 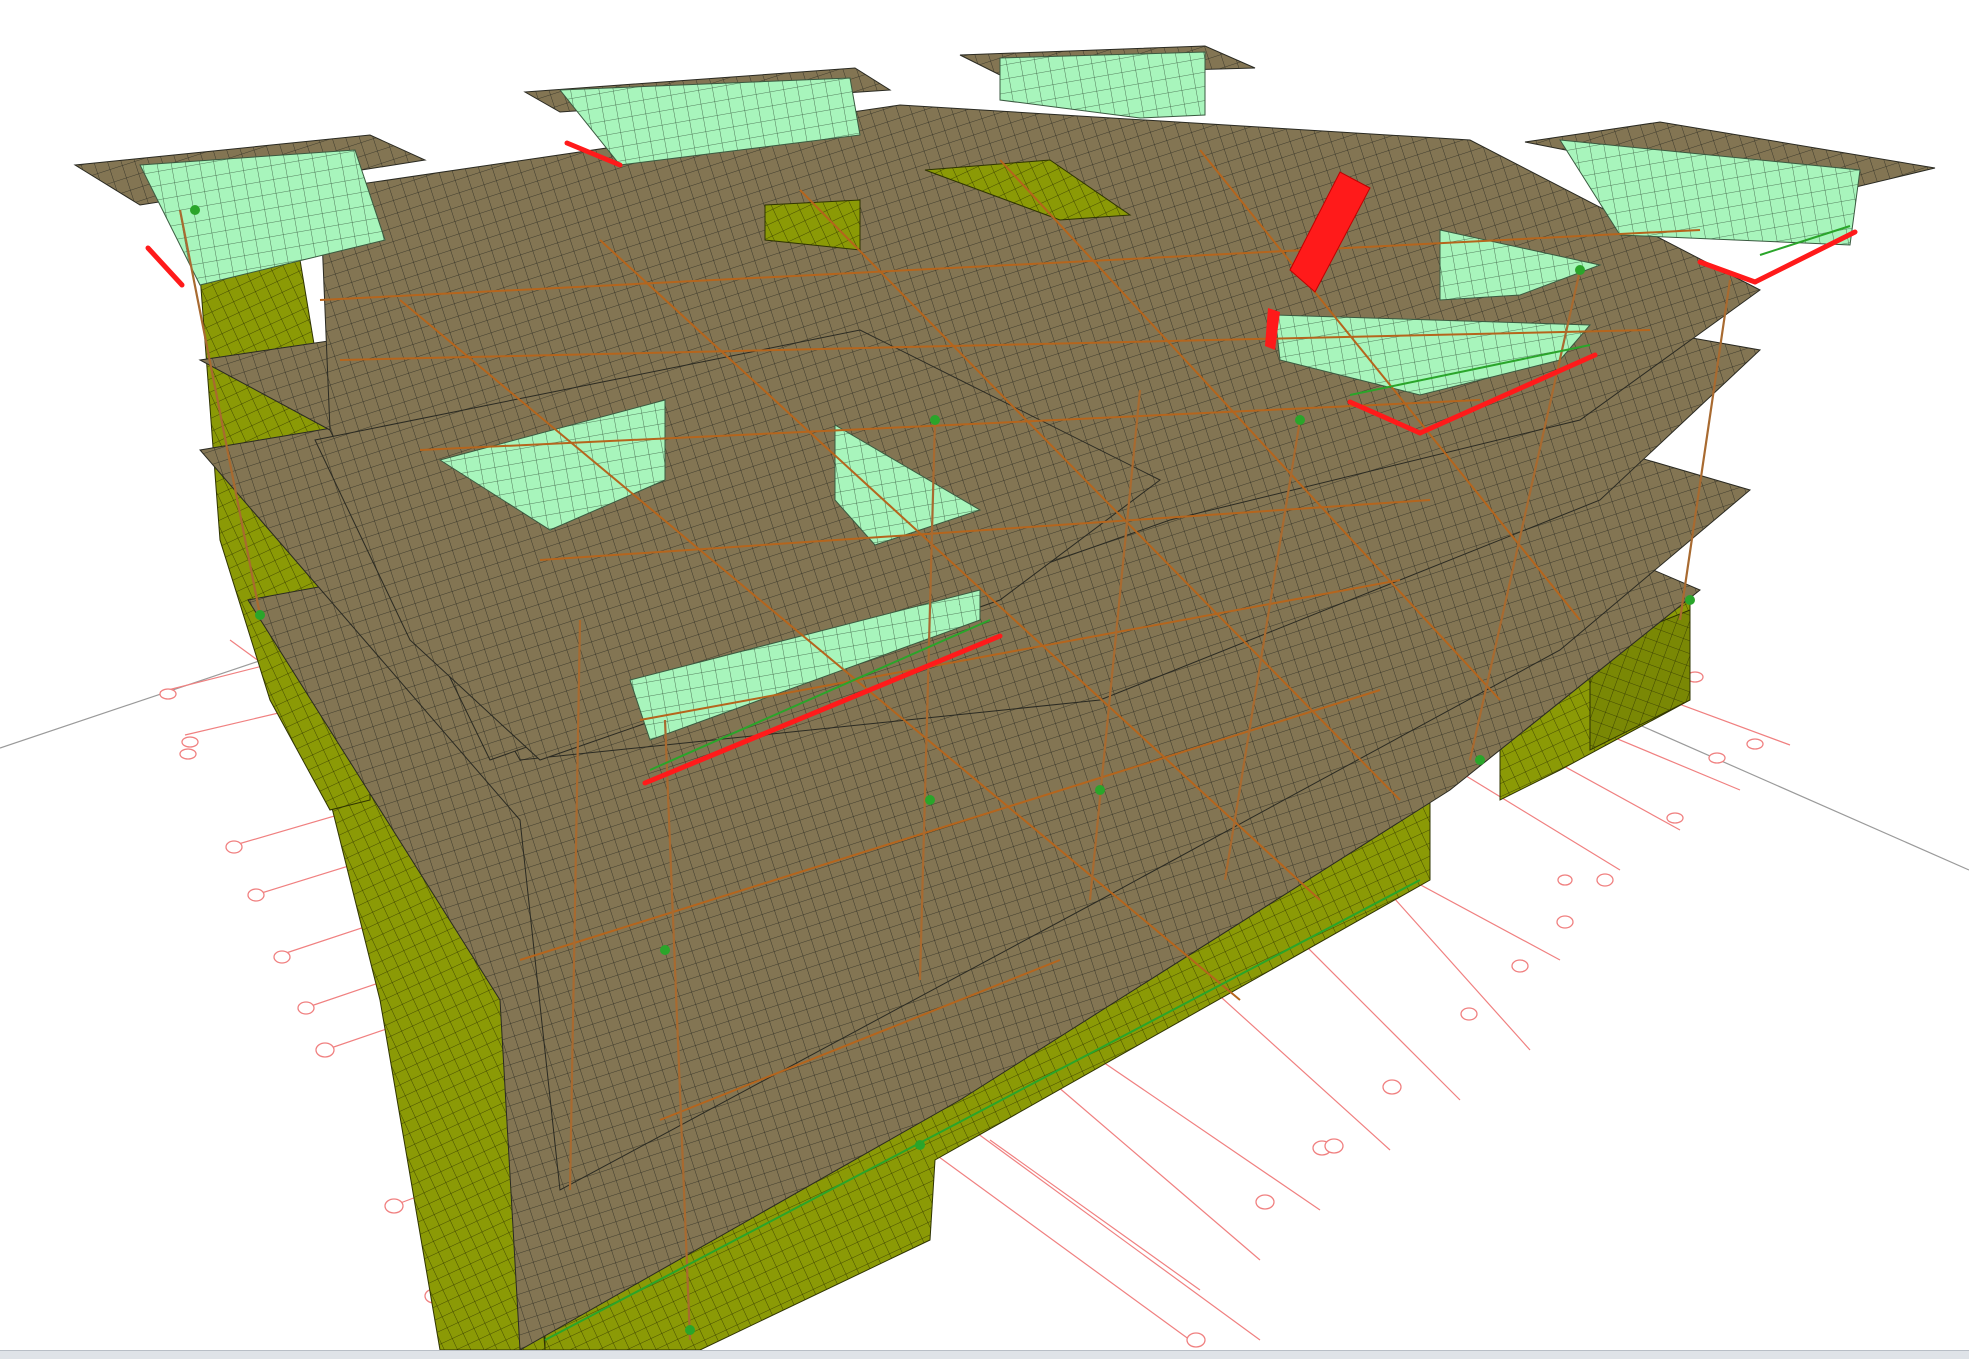 What do you see at coordinates (984, 1354) in the screenshot?
I see `status-strip` at bounding box center [984, 1354].